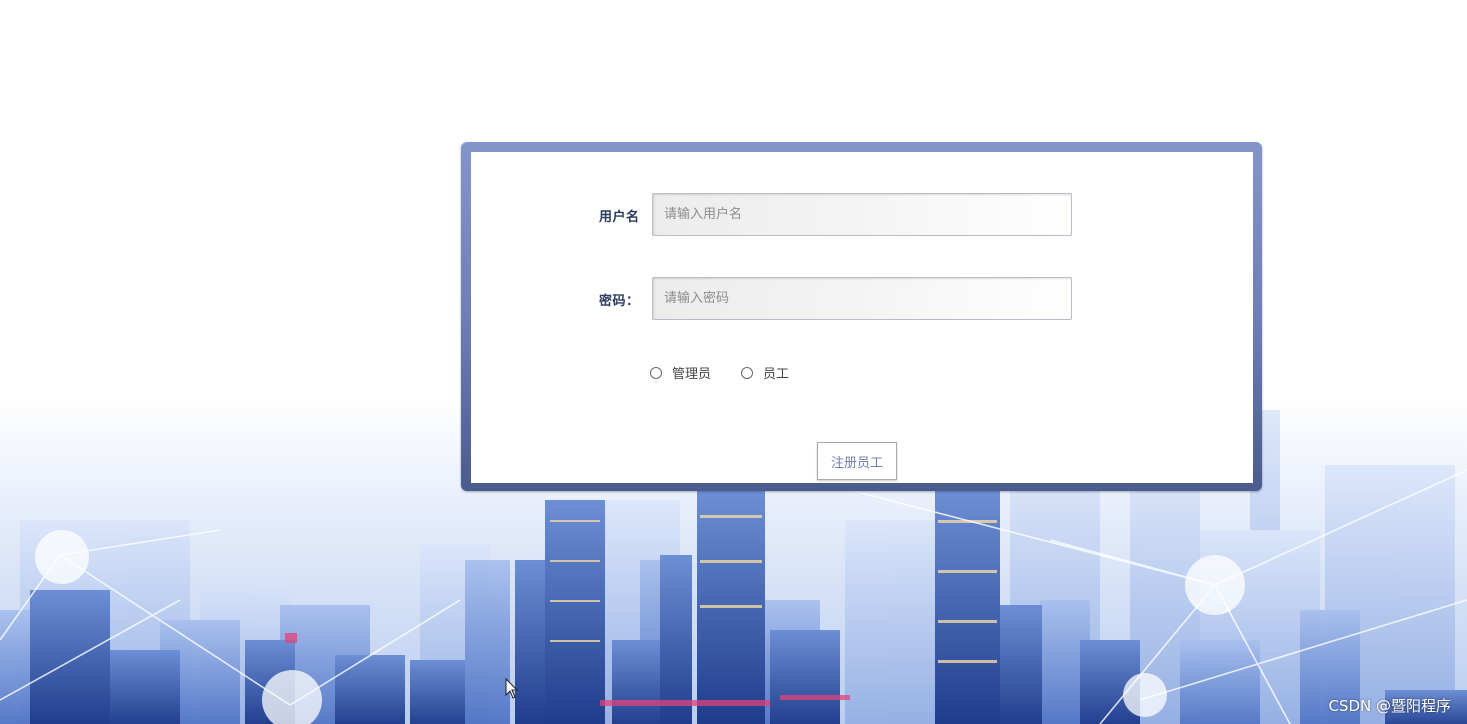 This screenshot has height=724, width=1467. I want to click on role-option-employee: 员工, so click(765, 372).